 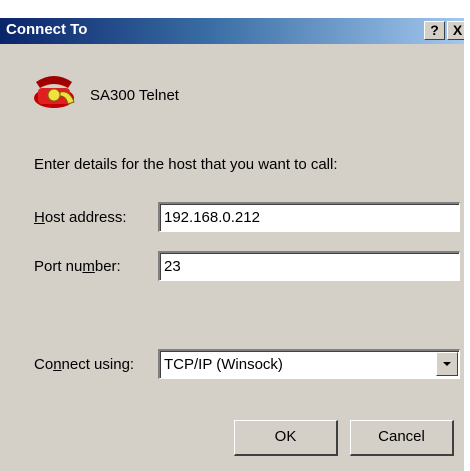 What do you see at coordinates (58, 266) in the screenshot?
I see `port-label-pre: Port nu` at bounding box center [58, 266].